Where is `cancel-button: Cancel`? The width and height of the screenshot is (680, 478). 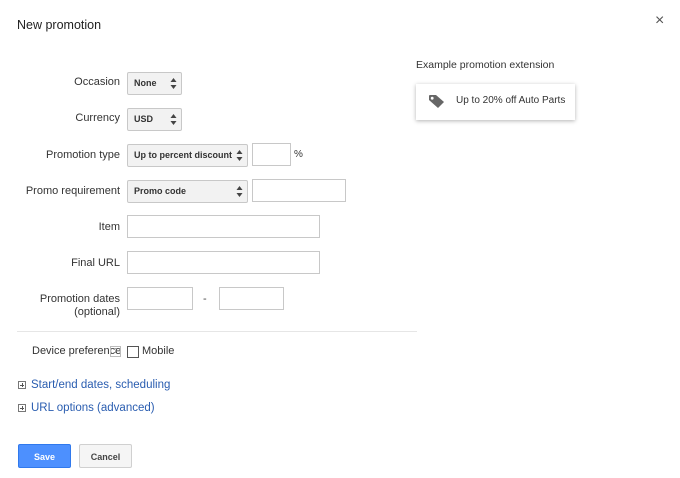 cancel-button: Cancel is located at coordinates (105, 456).